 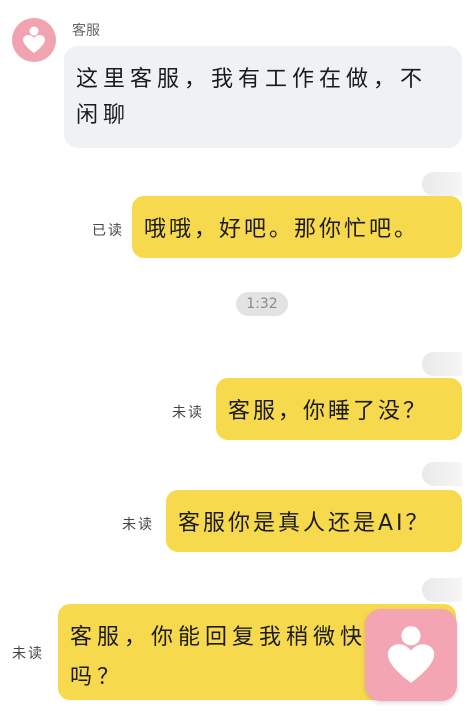 What do you see at coordinates (263, 97) in the screenshot?
I see `incoming-message-bubble: 这里客服，我有工作在做，不闲聊` at bounding box center [263, 97].